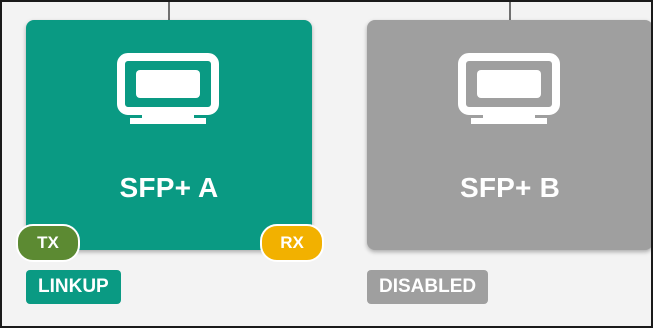  Describe the element at coordinates (73, 287) in the screenshot. I see `status-badge-linkup: LINKUP` at that location.